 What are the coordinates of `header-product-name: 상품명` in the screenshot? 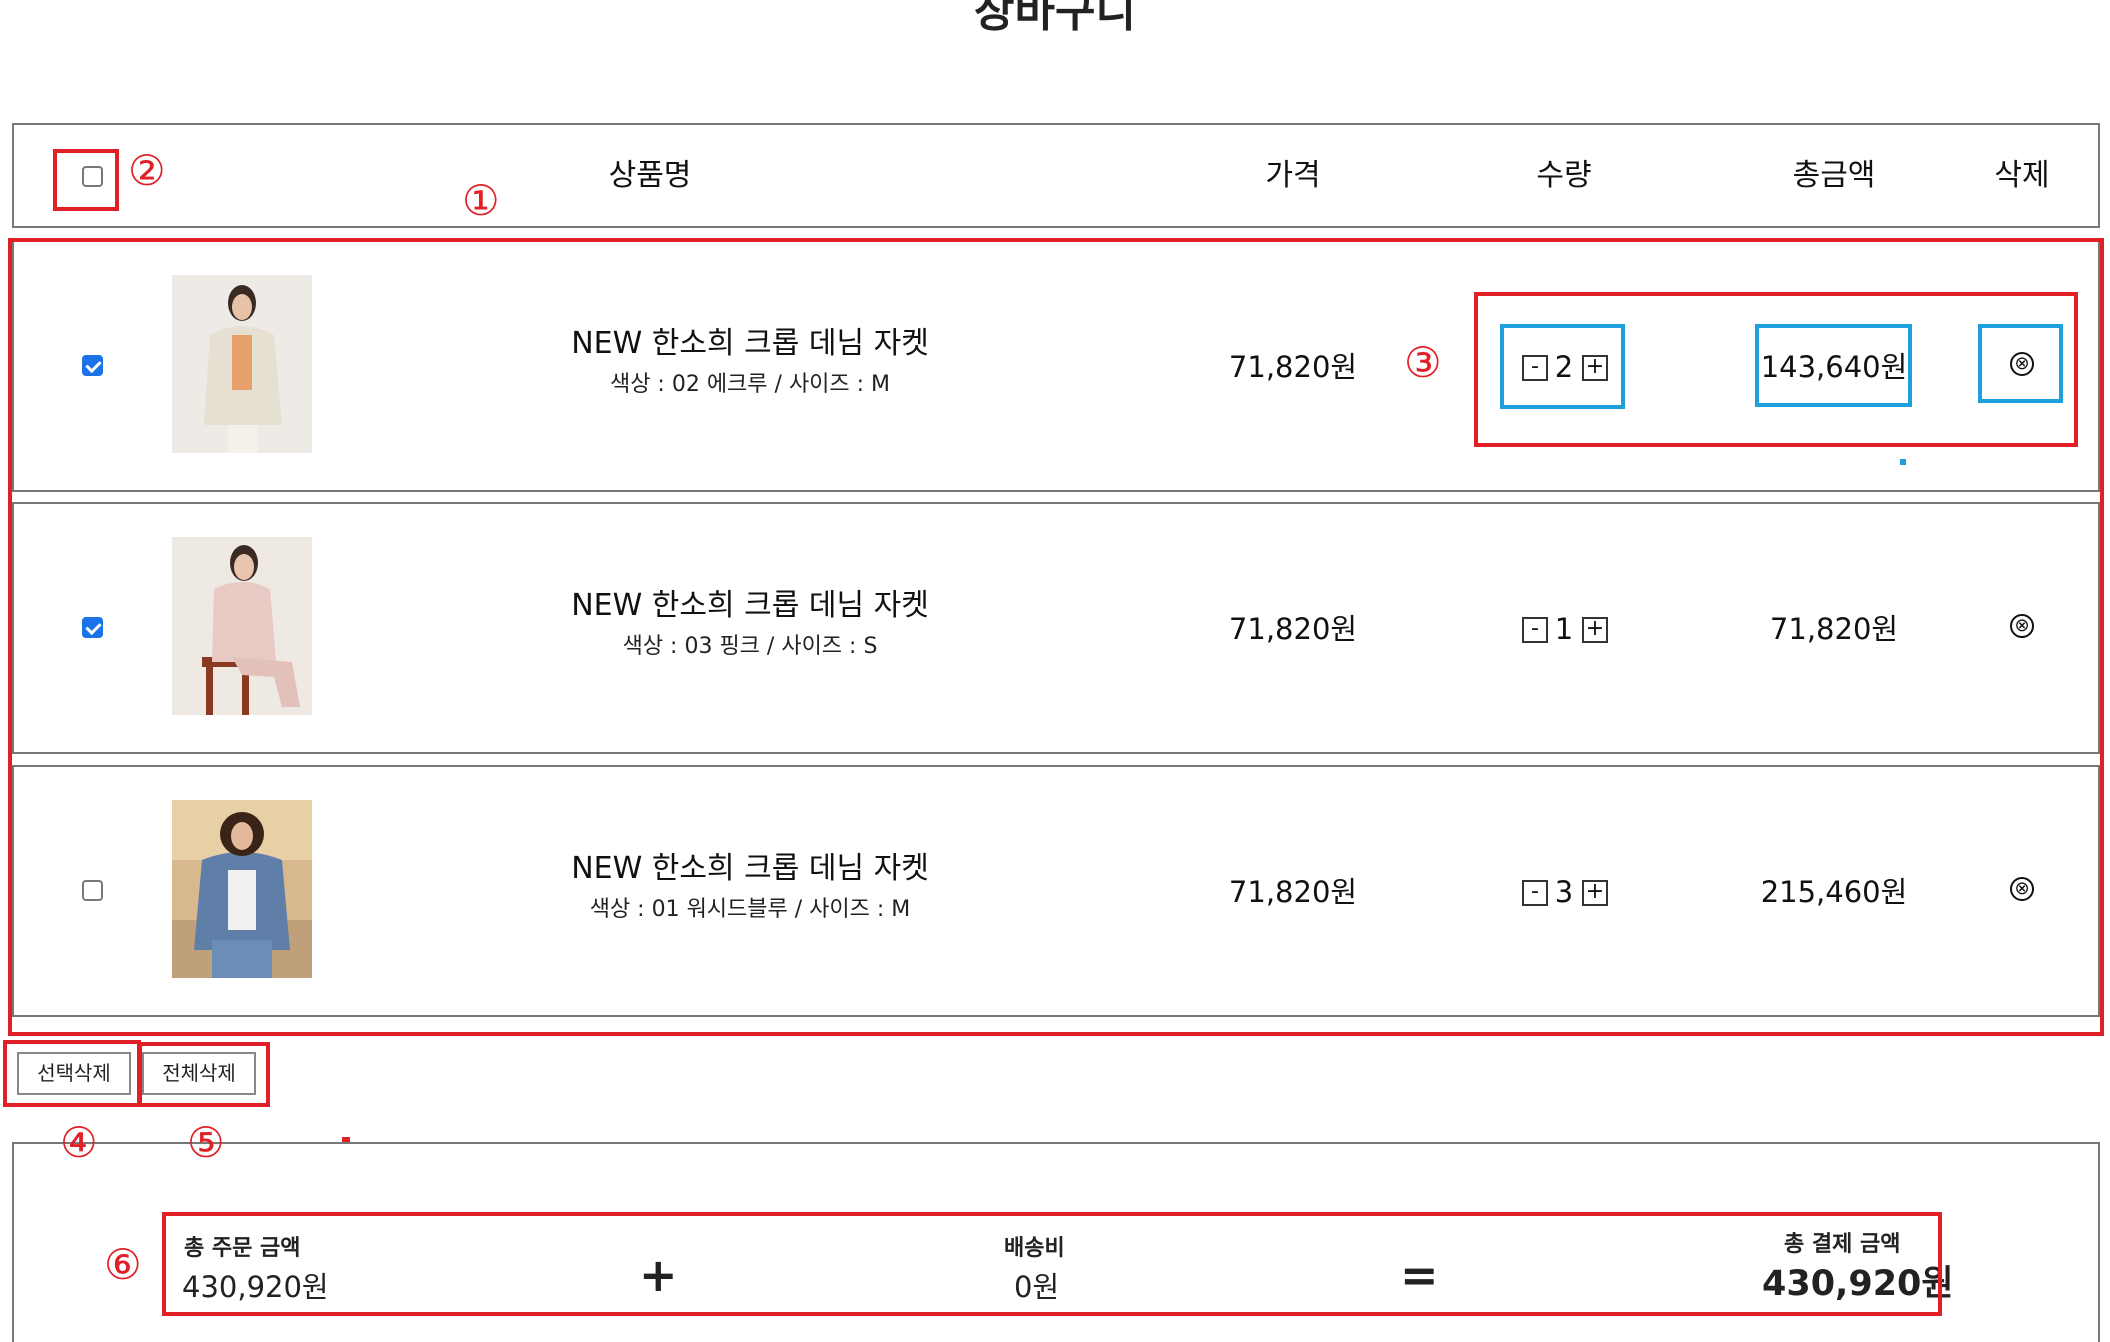 It's located at (650, 175).